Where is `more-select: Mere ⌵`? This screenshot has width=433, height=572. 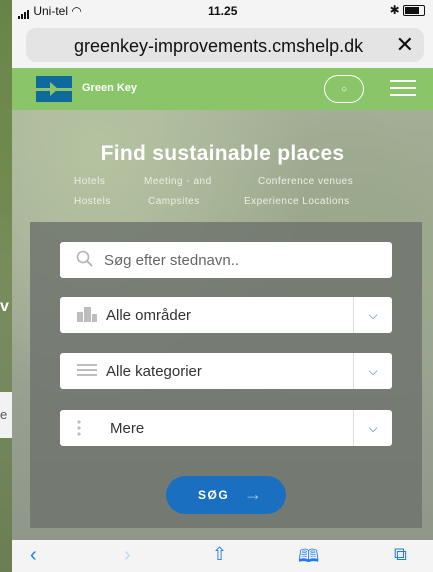 more-select: Mere ⌵ is located at coordinates (226, 428).